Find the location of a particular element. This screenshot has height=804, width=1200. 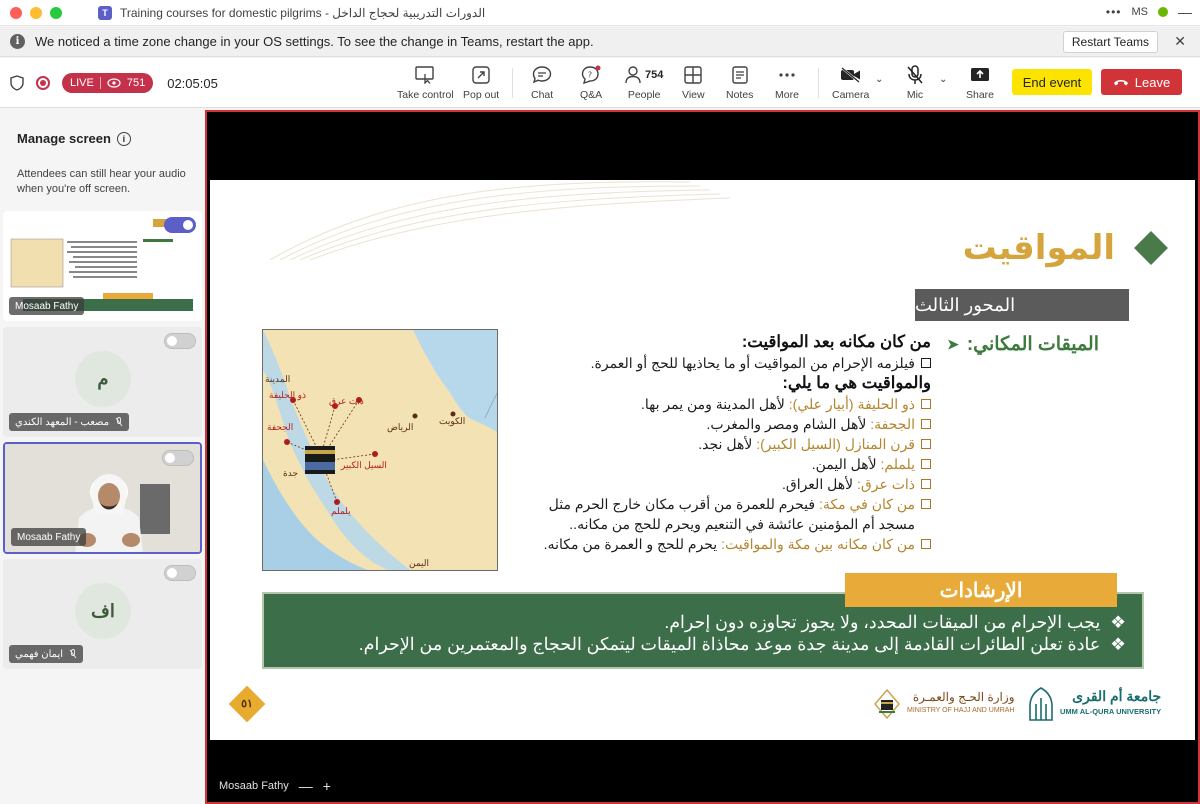

title-diamond-icon is located at coordinates (1151, 248).